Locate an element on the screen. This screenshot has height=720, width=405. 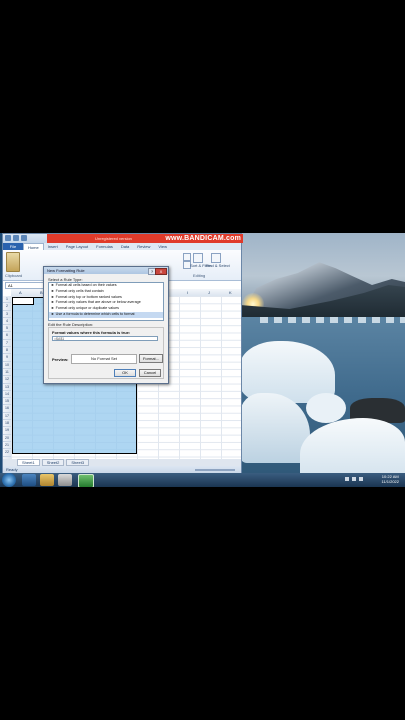
preview-label: Preview: is located at coordinates (60, 359).